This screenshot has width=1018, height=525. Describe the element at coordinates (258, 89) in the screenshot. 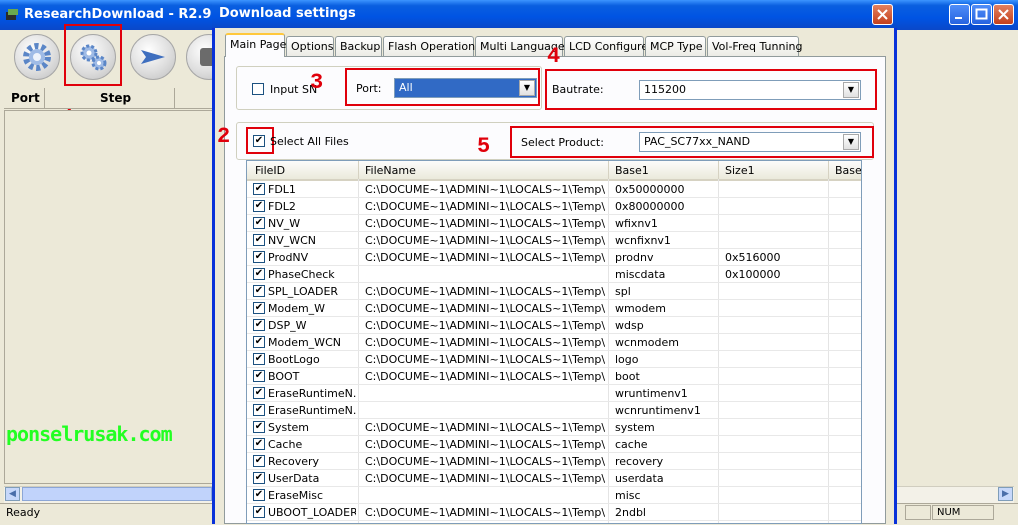

I see `input-sn-checkbox` at that location.